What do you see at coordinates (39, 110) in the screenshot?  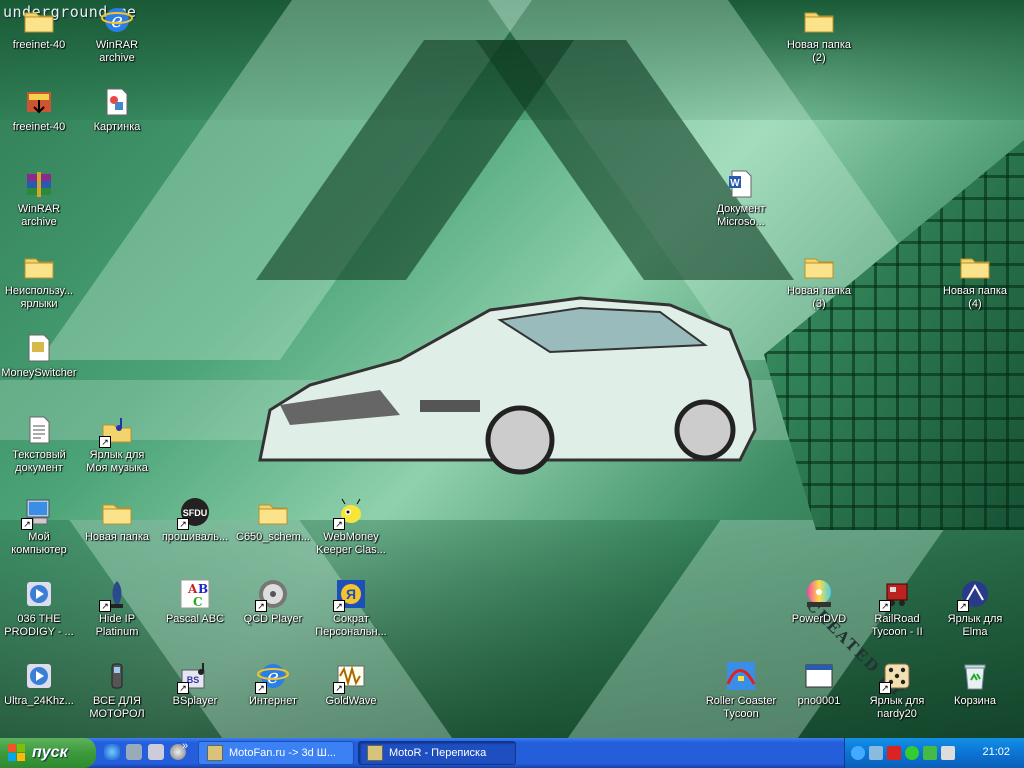 I see `desktop-icon-freeinet-40-setup: freeinet-40` at bounding box center [39, 110].